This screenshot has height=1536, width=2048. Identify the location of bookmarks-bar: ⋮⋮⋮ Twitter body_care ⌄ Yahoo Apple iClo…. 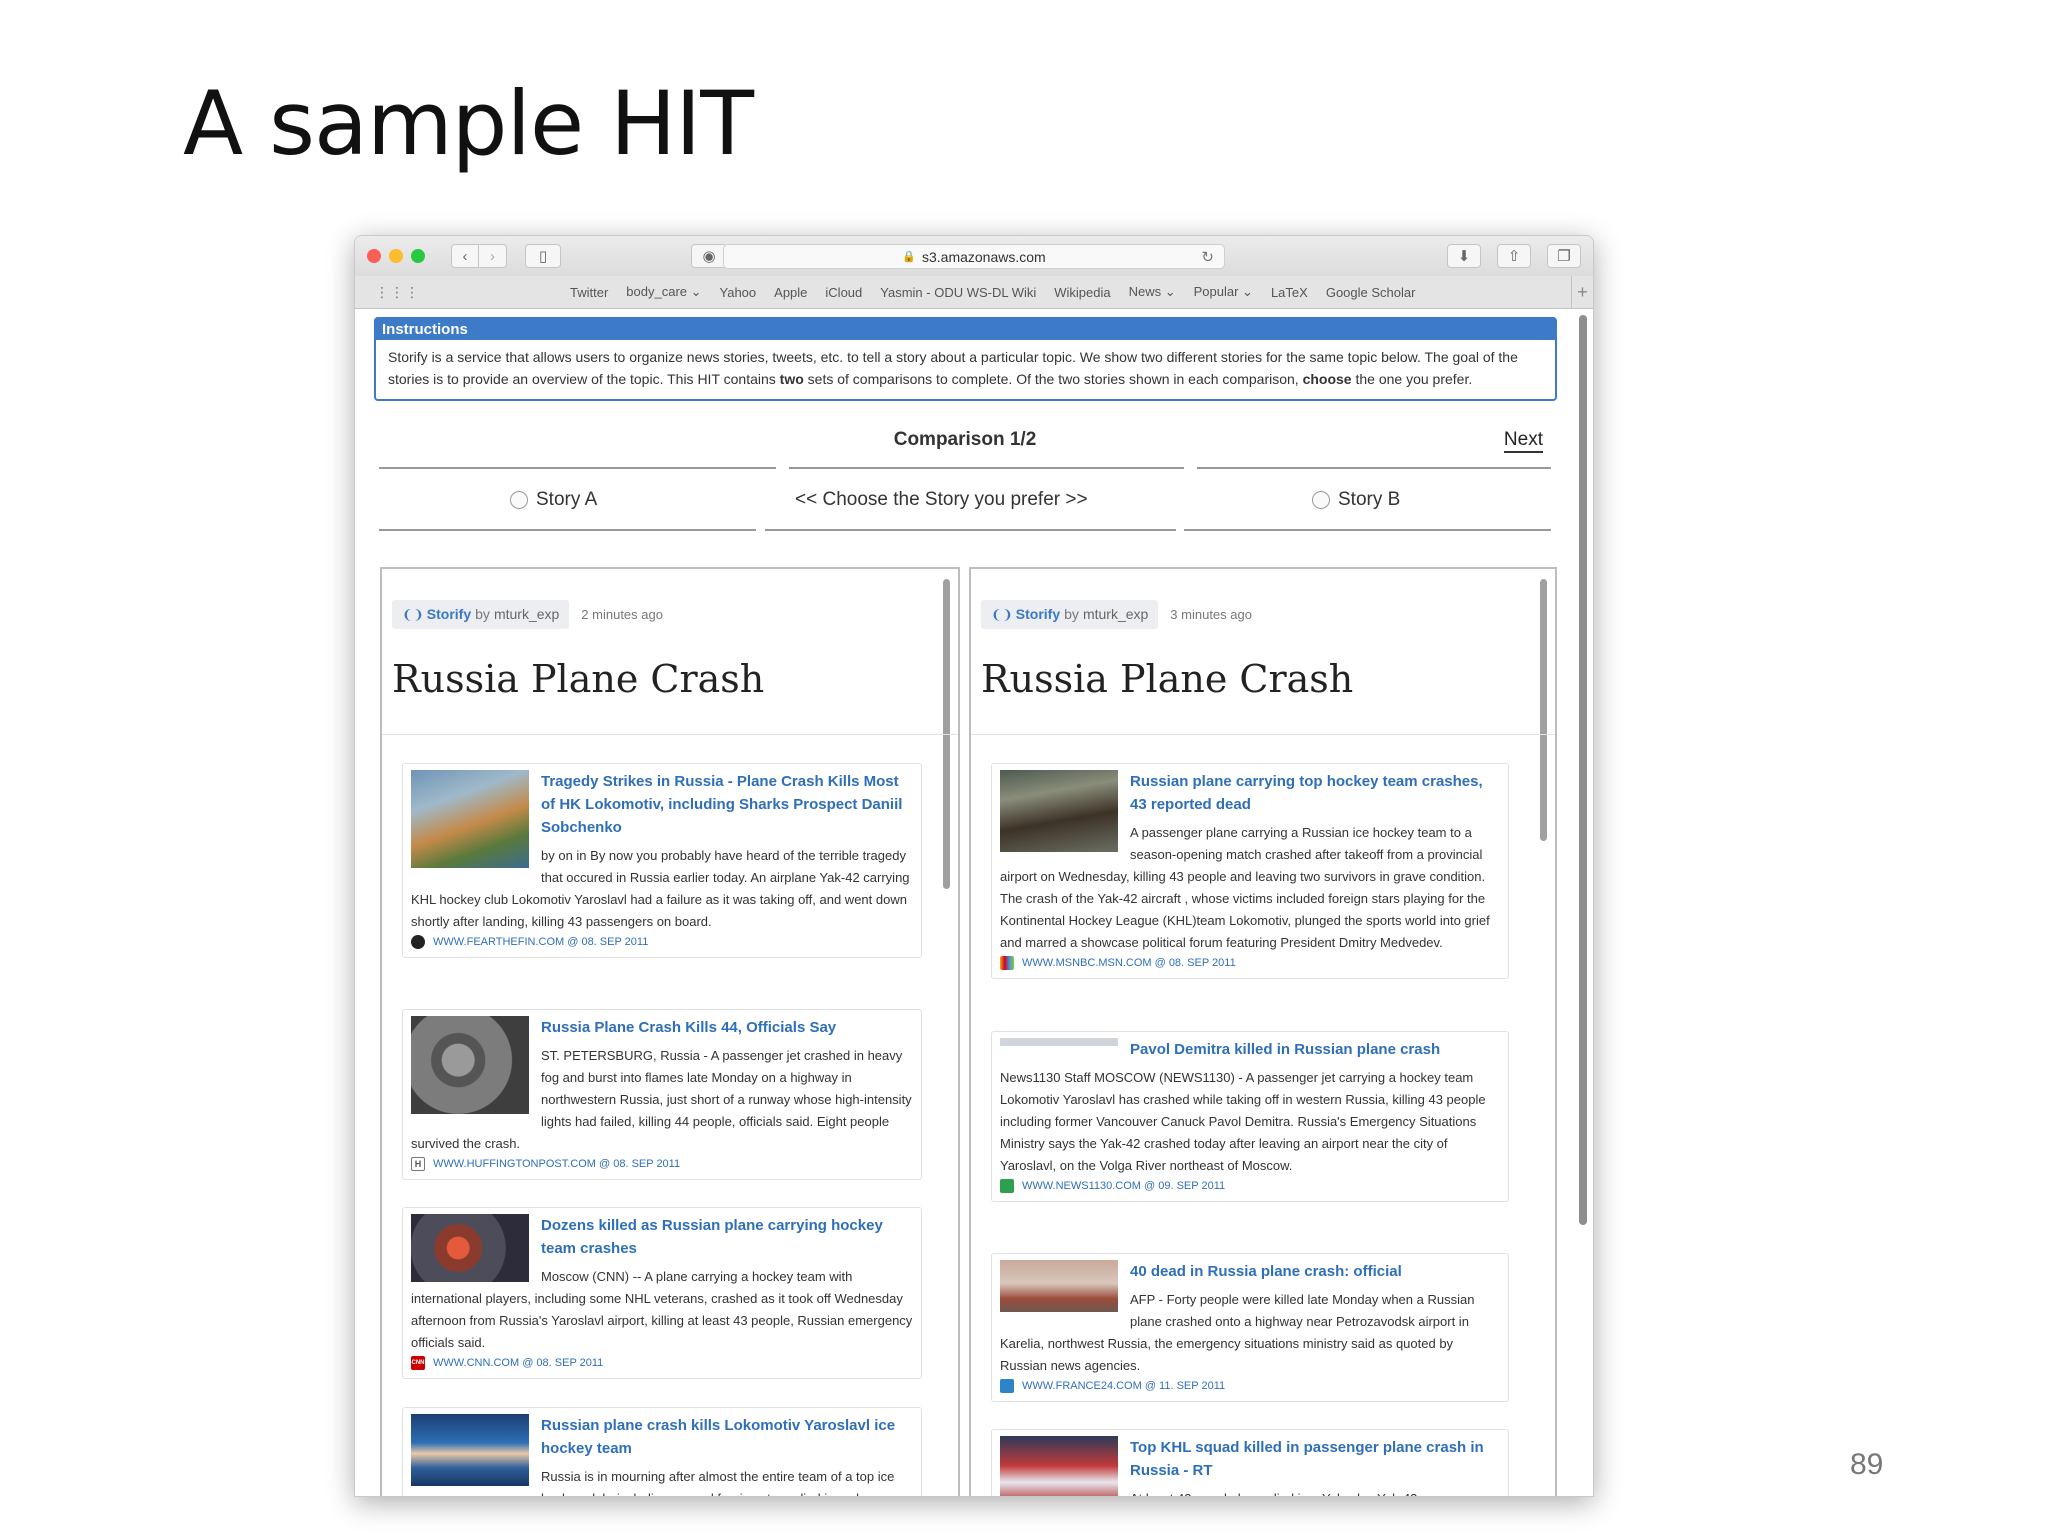
(974, 292).